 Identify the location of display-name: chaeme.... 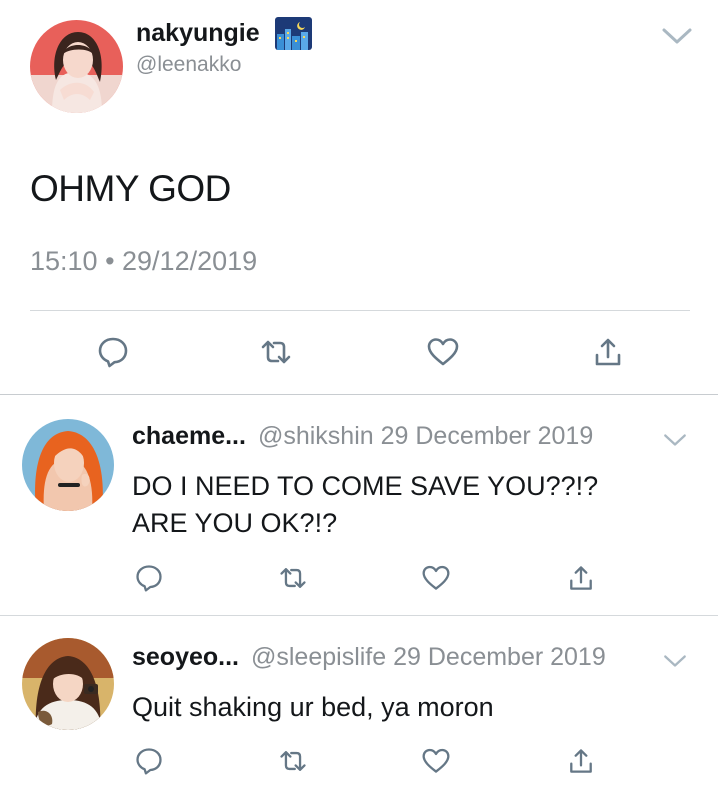
(189, 436).